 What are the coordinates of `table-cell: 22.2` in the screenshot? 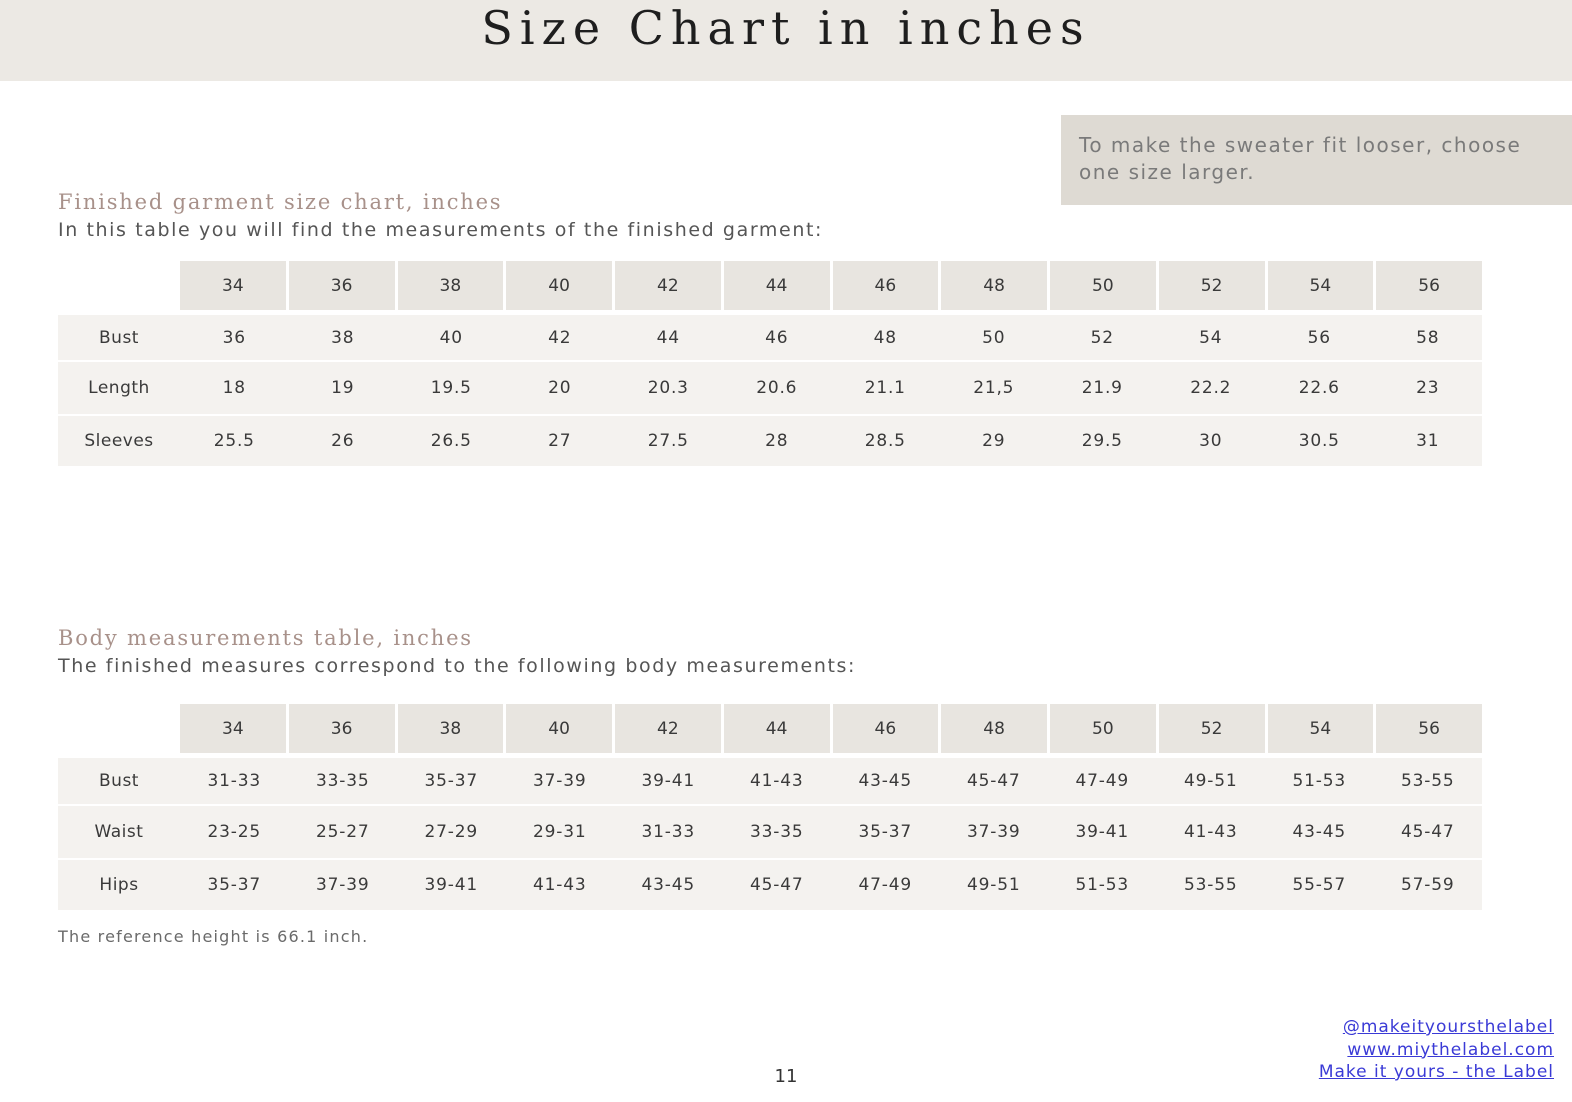 It's located at (1211, 388).